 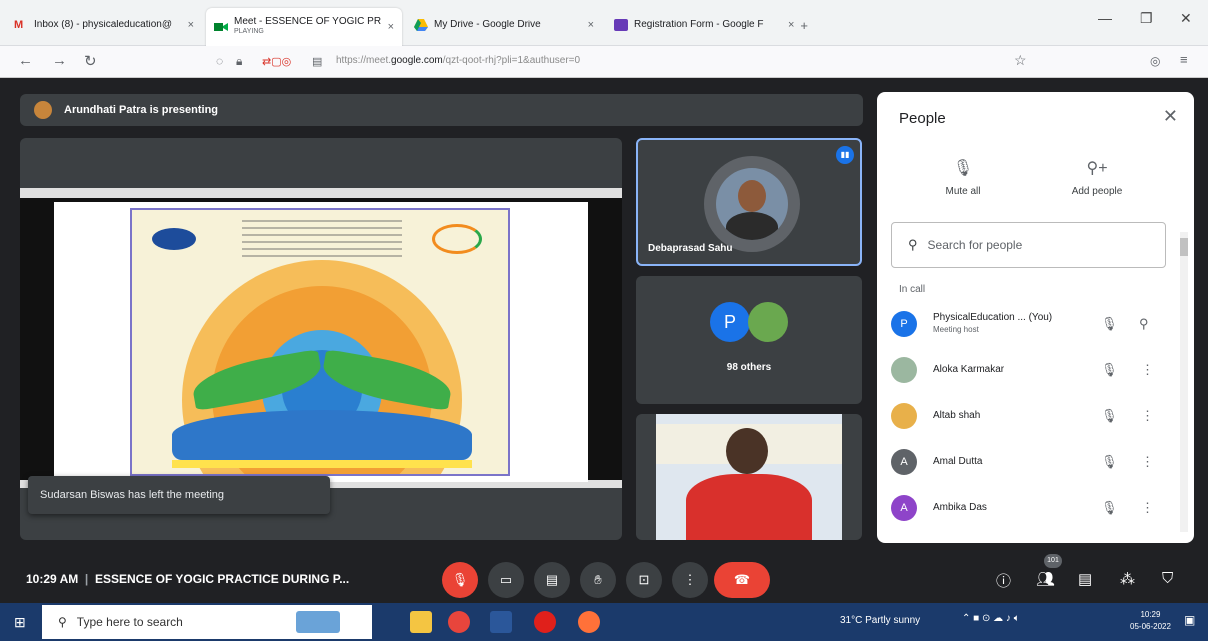 I want to click on permissions-icon: ⇄▢◎, so click(x=276, y=61).